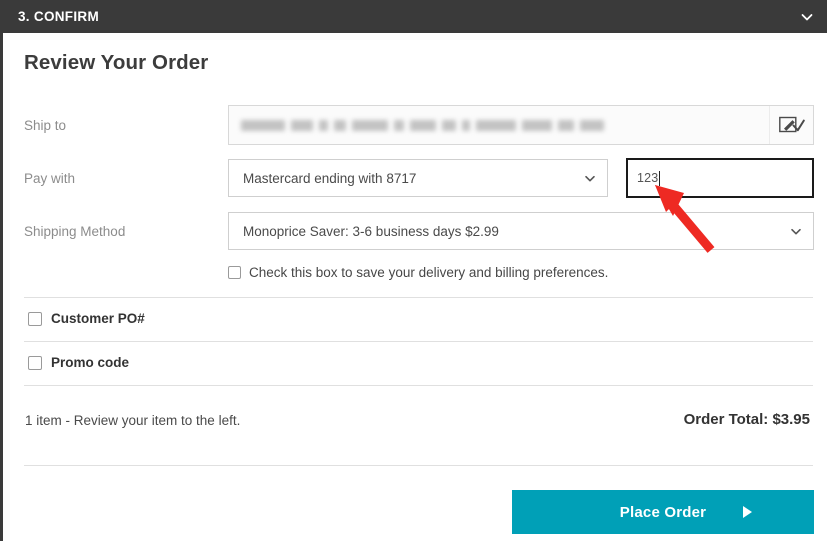 This screenshot has width=827, height=541. I want to click on text-caret, so click(660, 178).